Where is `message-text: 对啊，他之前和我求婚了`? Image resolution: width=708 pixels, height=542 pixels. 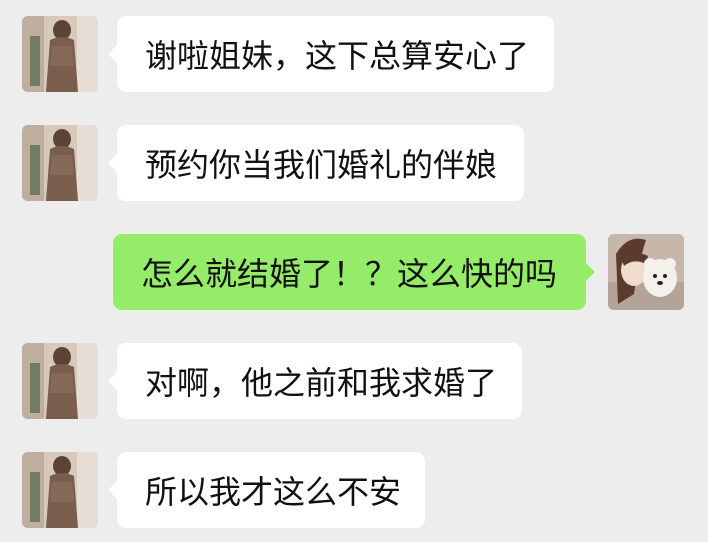
message-text: 对啊，他之前和我求婚了 is located at coordinates (321, 383).